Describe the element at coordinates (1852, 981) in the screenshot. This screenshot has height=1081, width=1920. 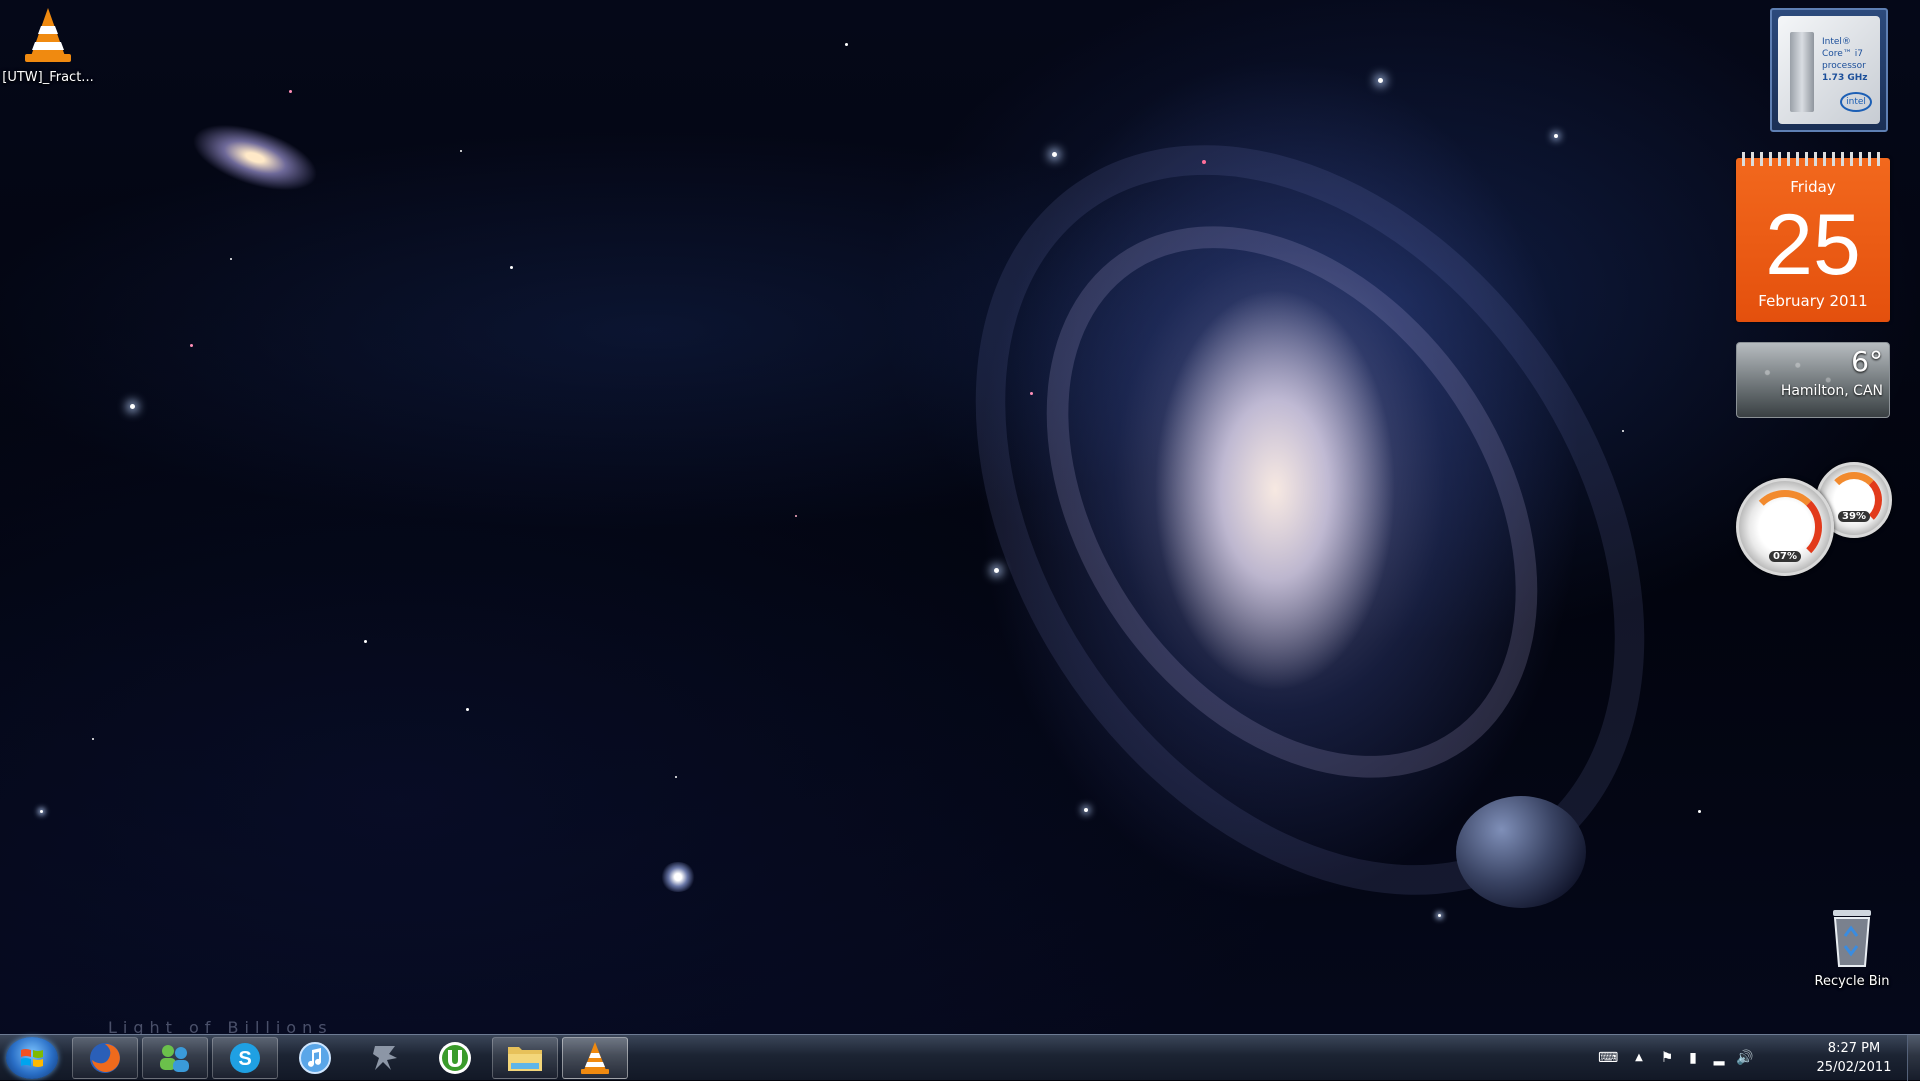
I see `desktop-icon-label: Recycle Bin` at that location.